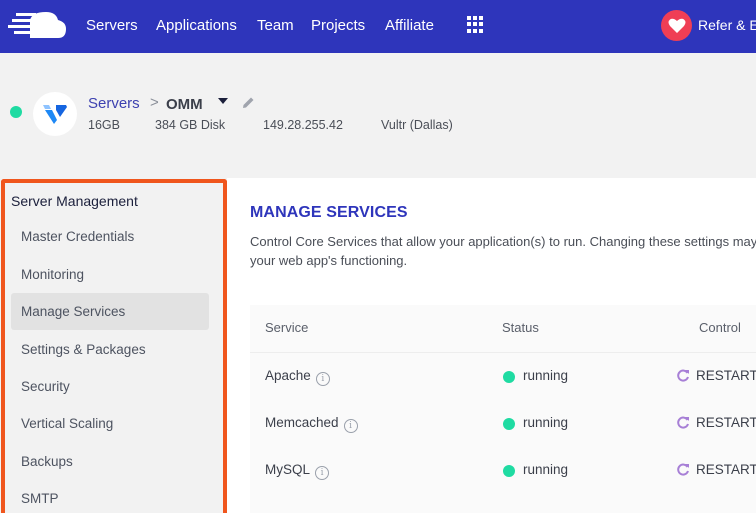 This screenshot has height=513, width=756. Describe the element at coordinates (223, 101) in the screenshot. I see `server-dropdown-caret-icon` at that location.